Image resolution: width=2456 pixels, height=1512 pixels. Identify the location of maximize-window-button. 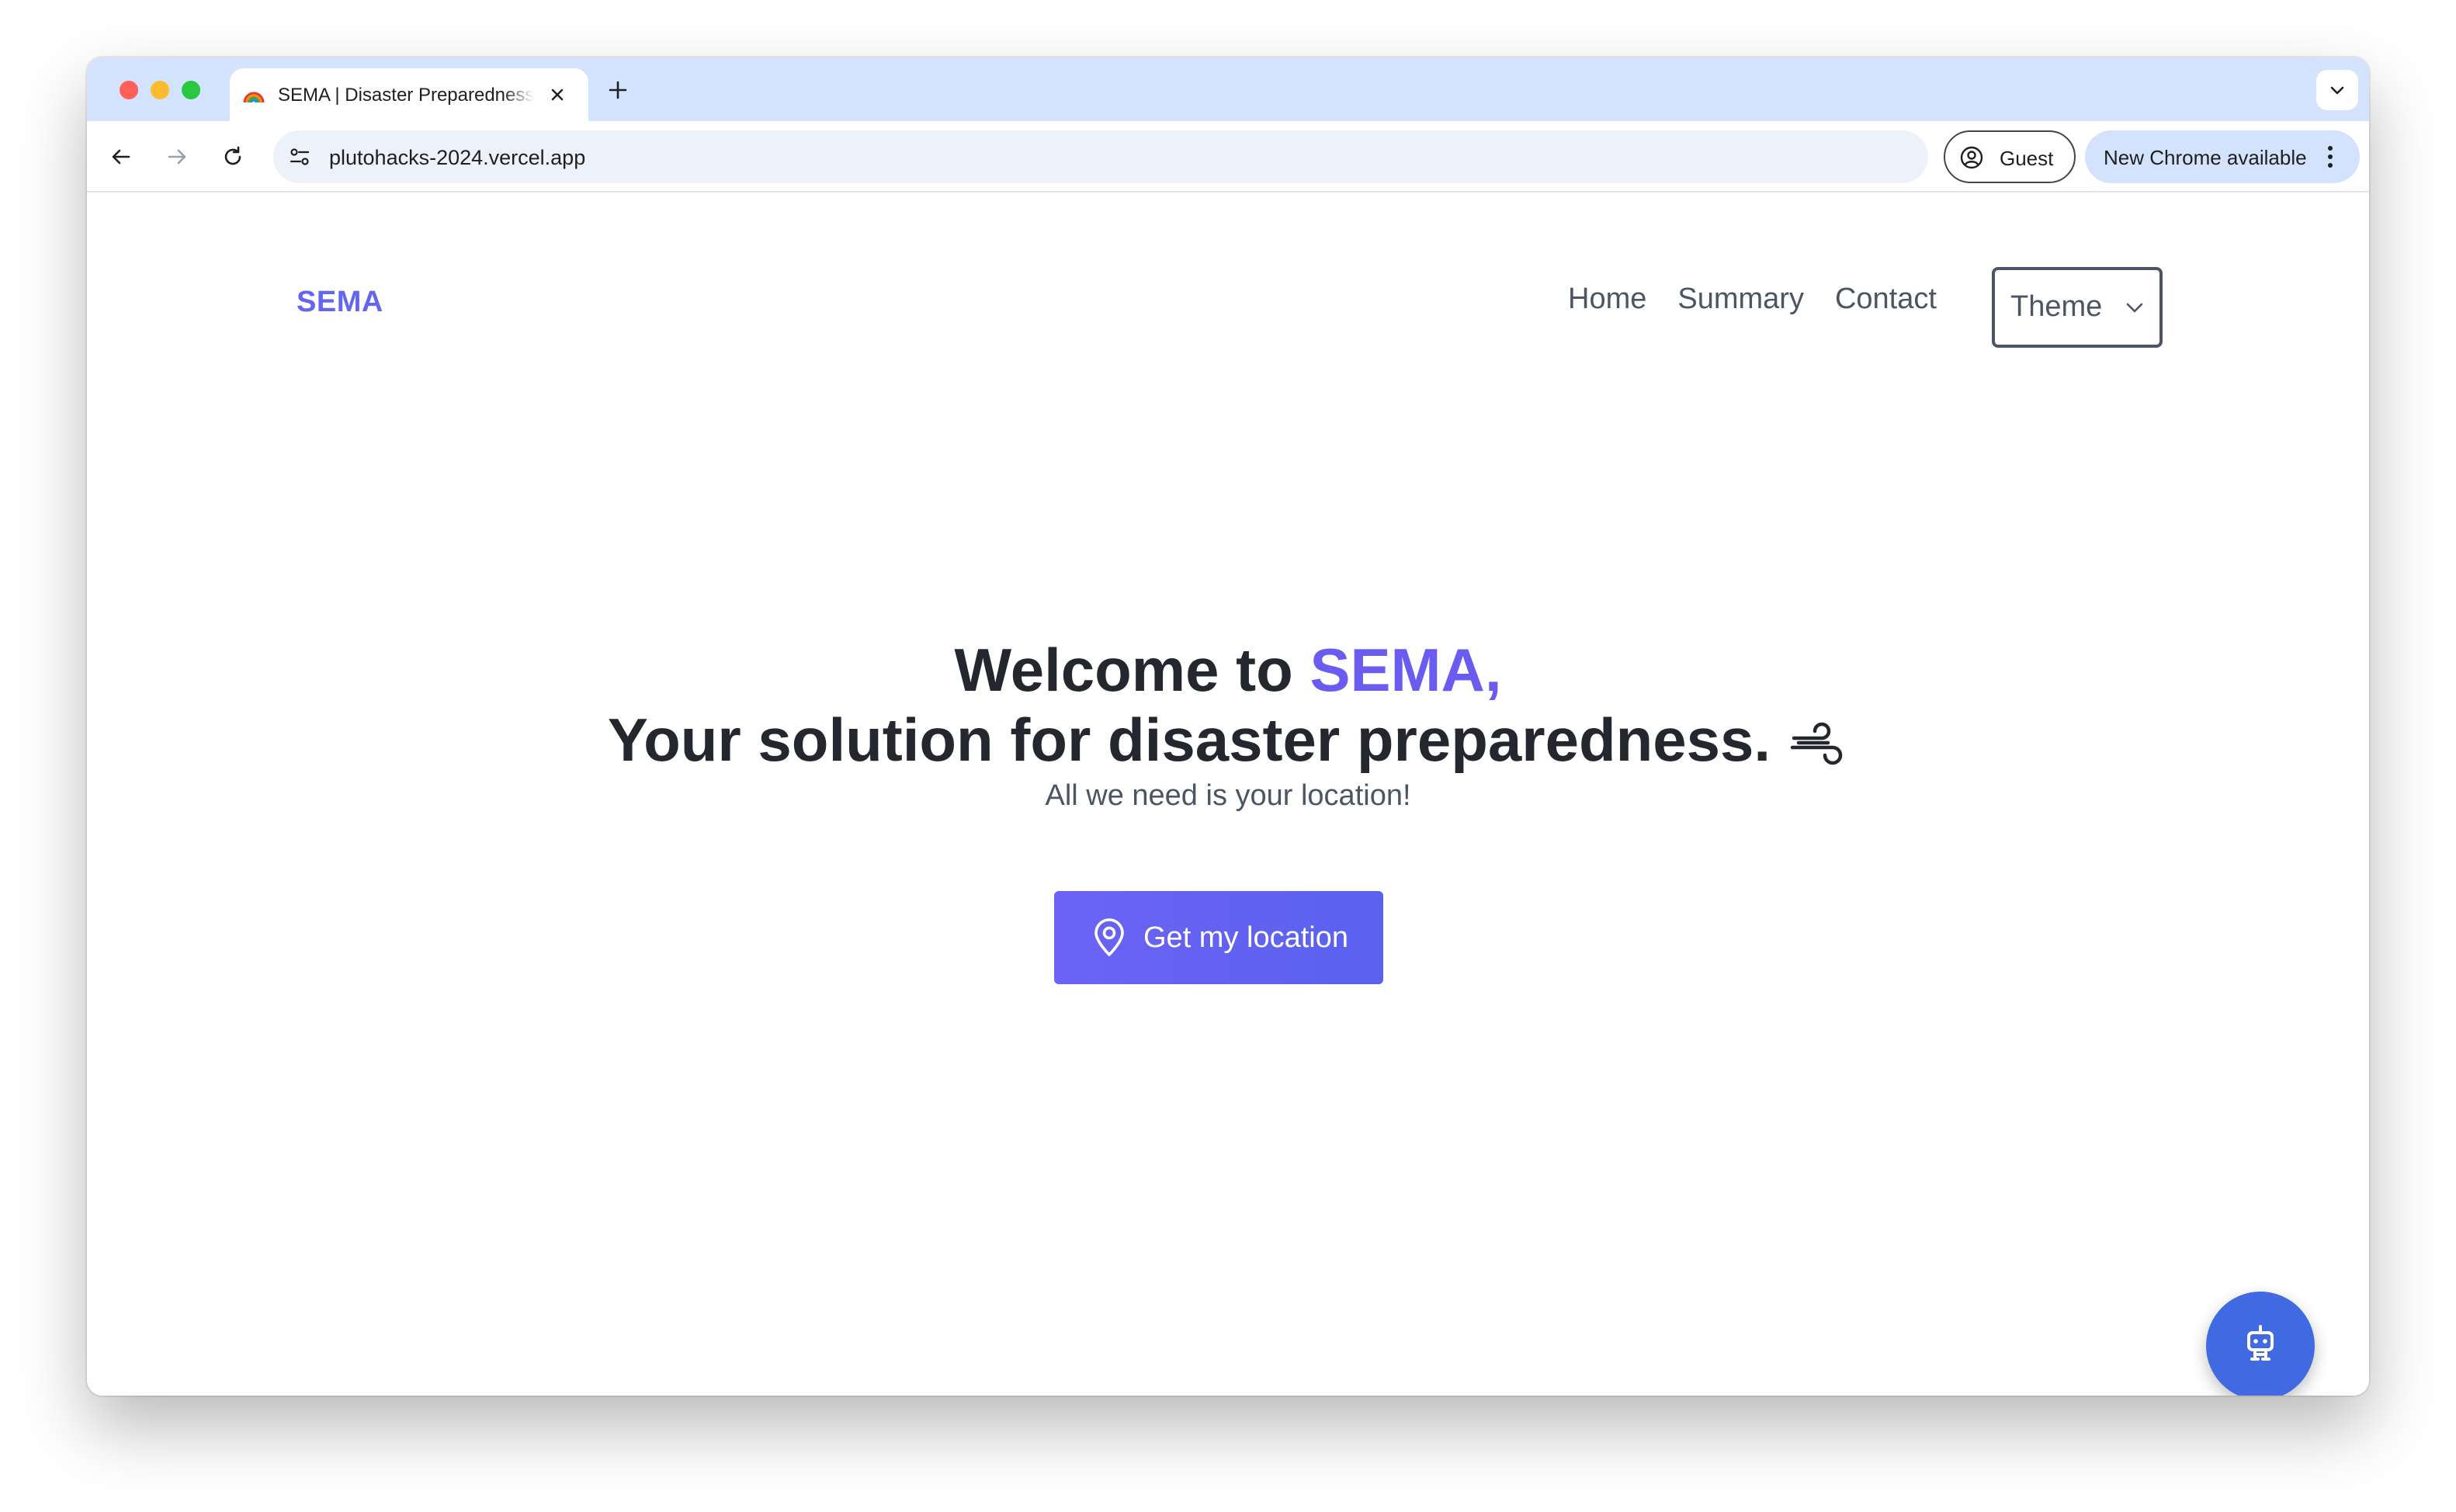
(191, 90).